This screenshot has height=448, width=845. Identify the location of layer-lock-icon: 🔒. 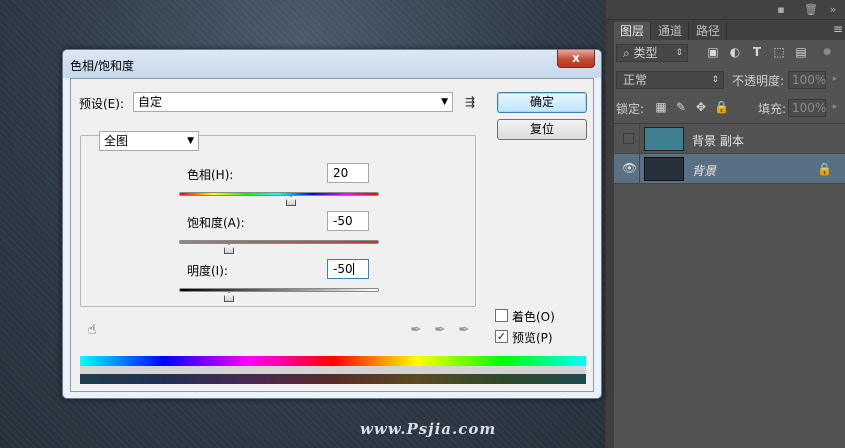
(824, 169).